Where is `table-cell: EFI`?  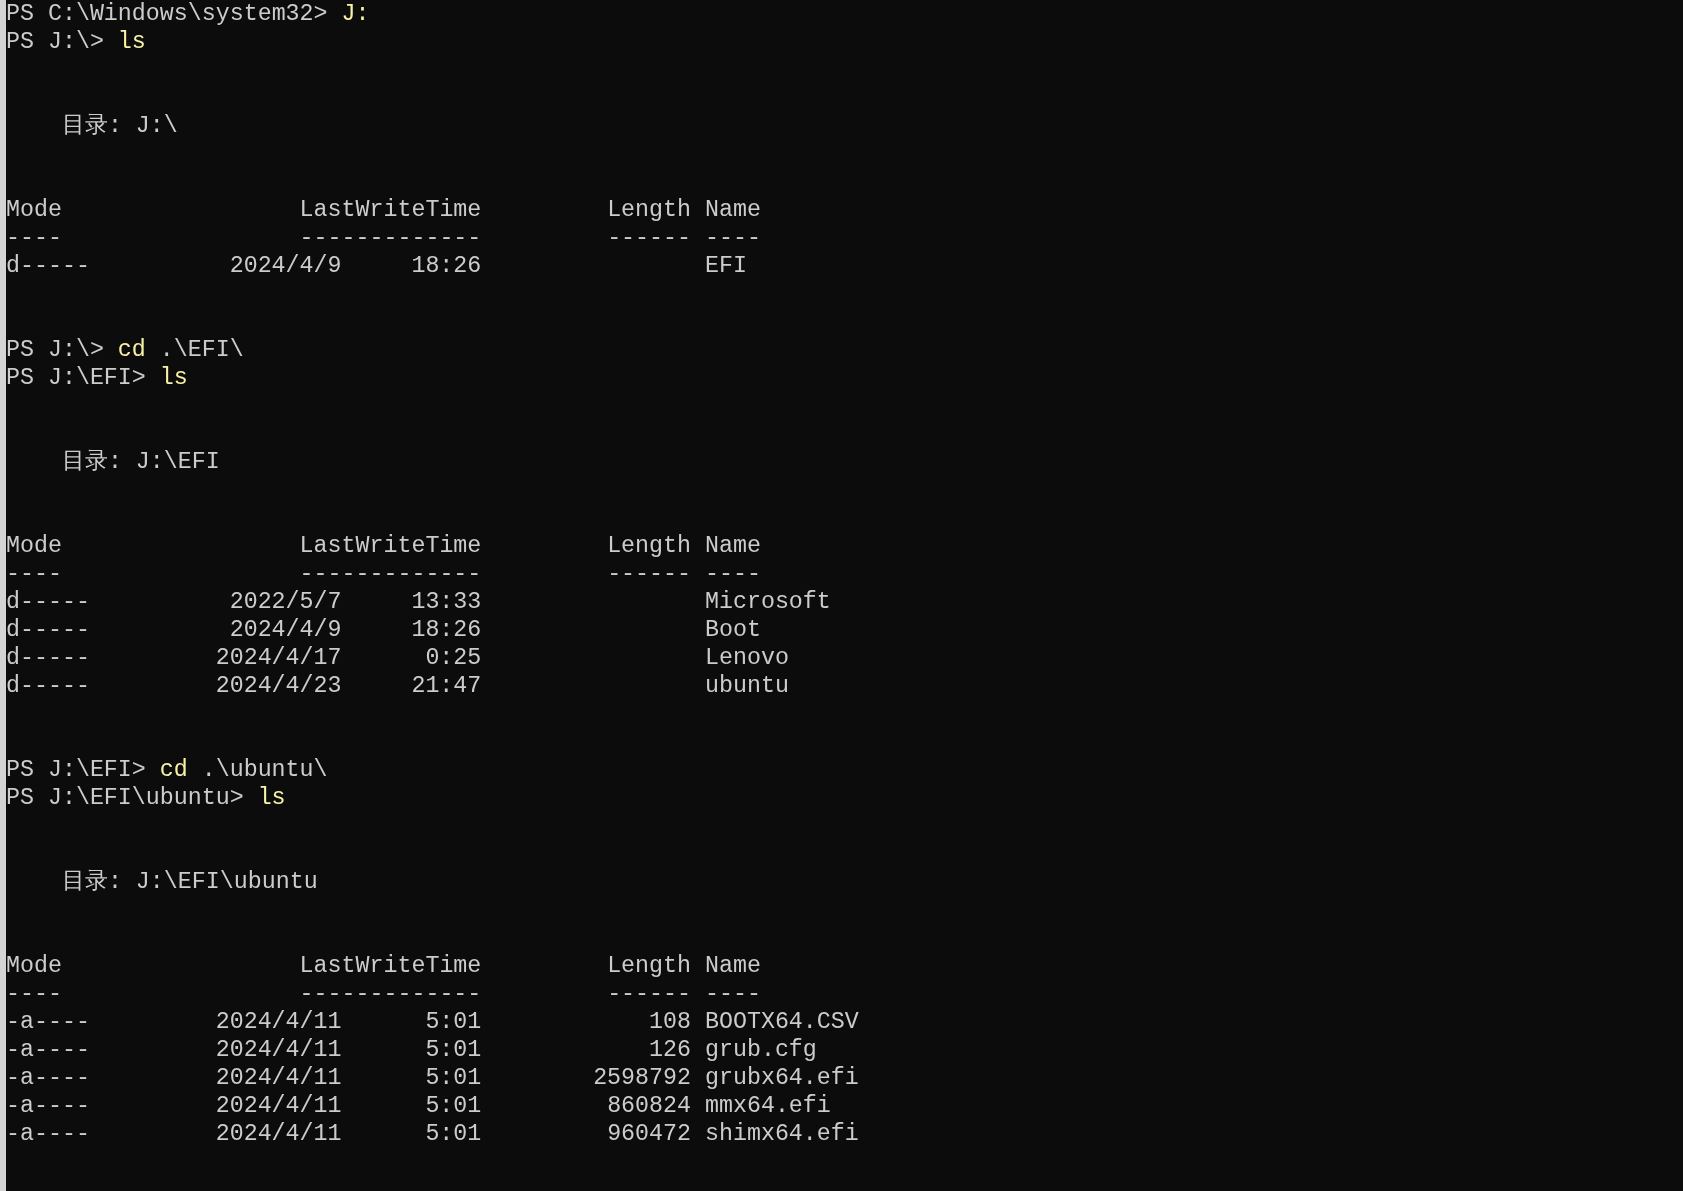
table-cell: EFI is located at coordinates (726, 266).